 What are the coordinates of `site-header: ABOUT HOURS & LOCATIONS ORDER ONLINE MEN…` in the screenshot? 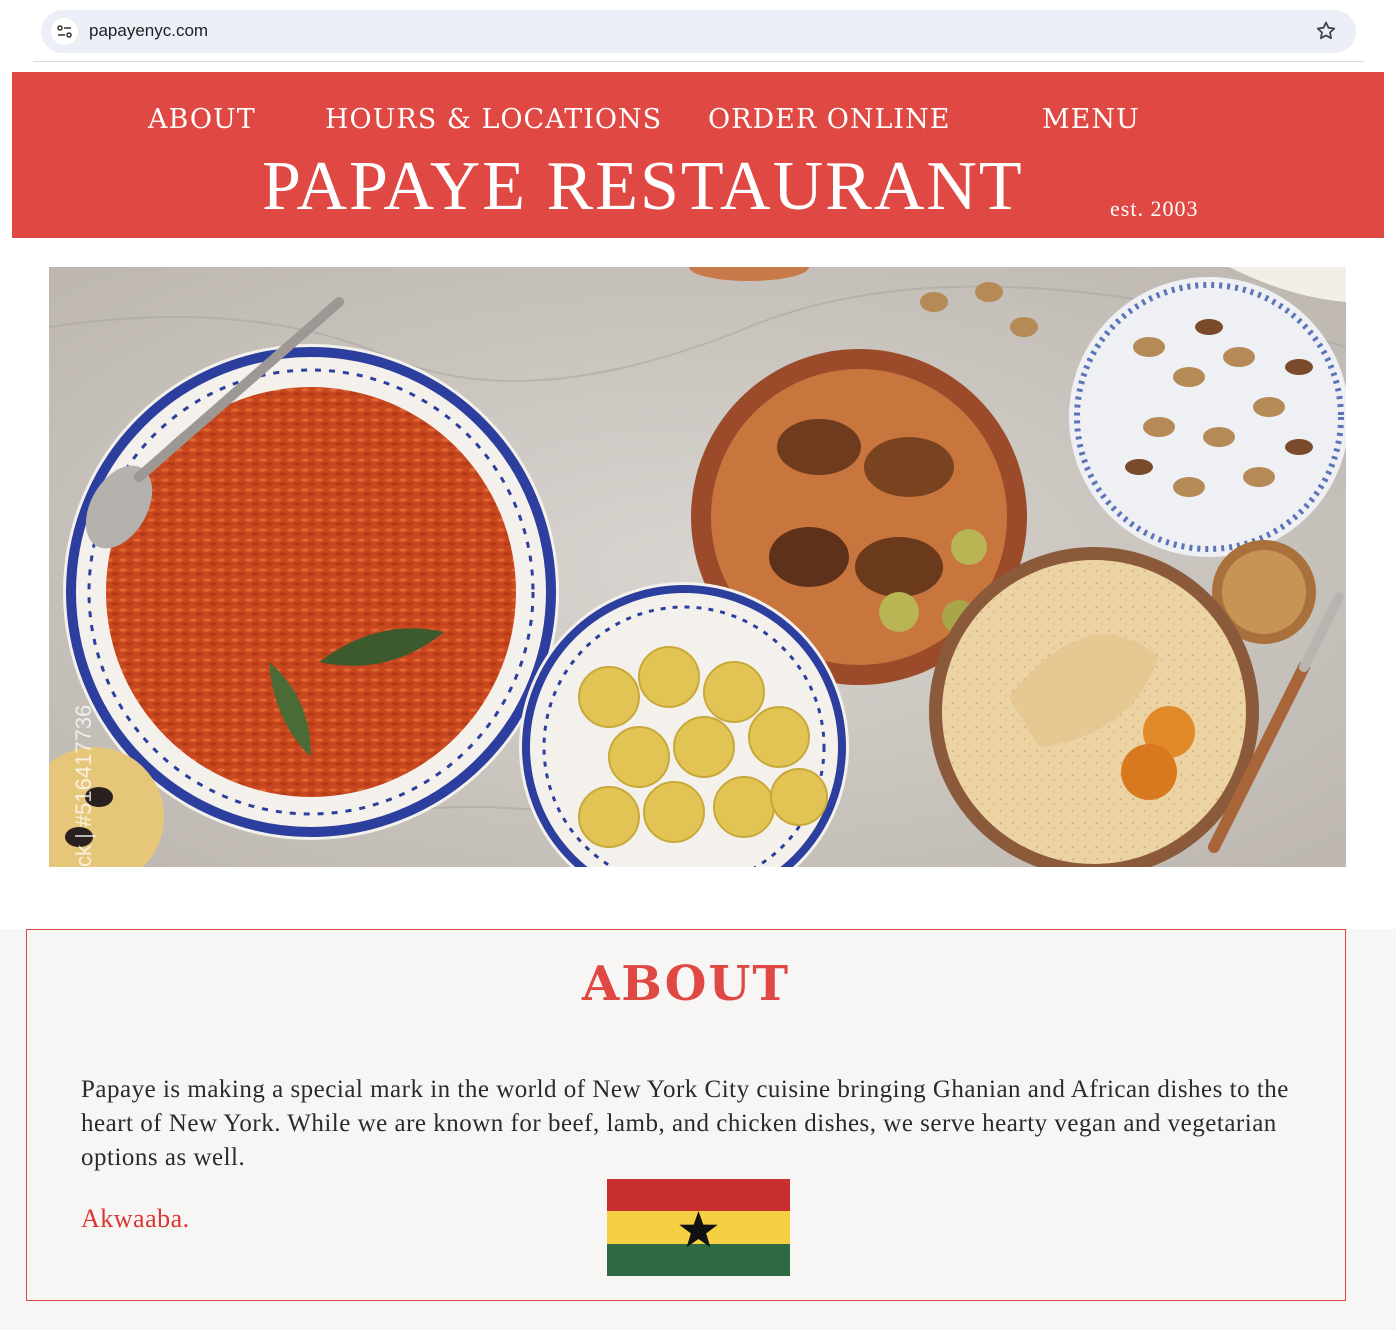 It's located at (698, 155).